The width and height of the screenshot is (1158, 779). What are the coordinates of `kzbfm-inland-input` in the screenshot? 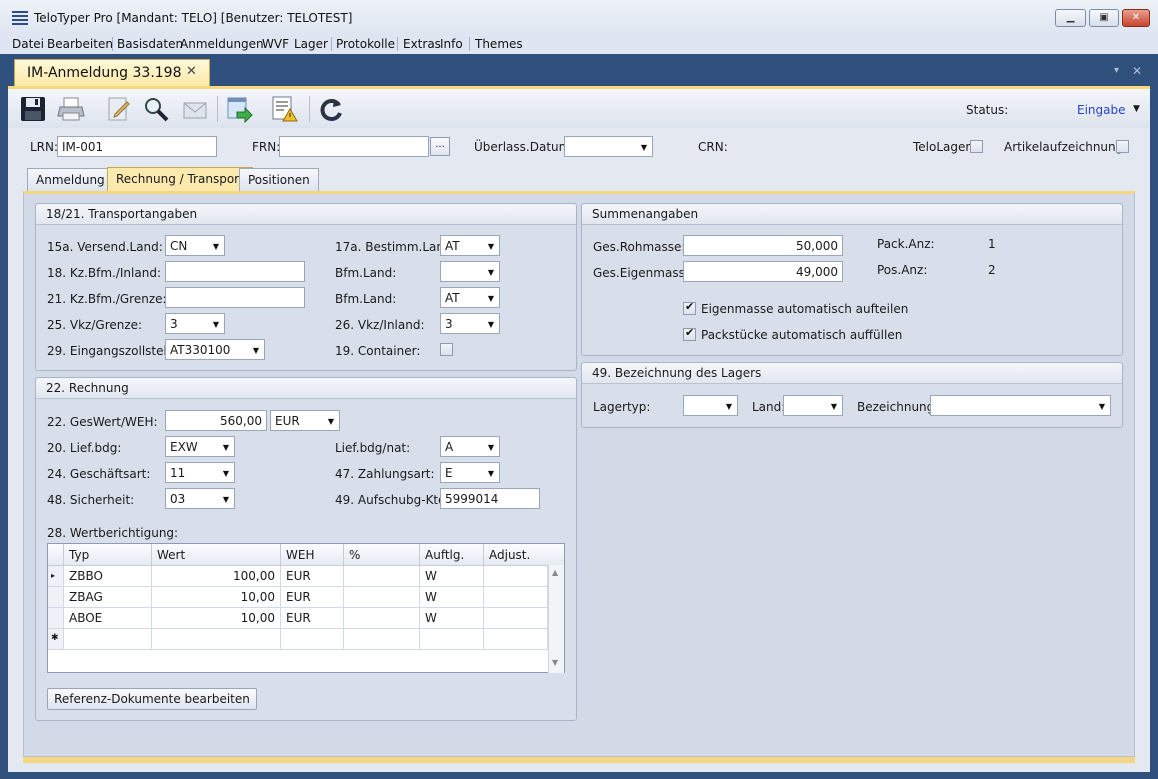 It's located at (235, 271).